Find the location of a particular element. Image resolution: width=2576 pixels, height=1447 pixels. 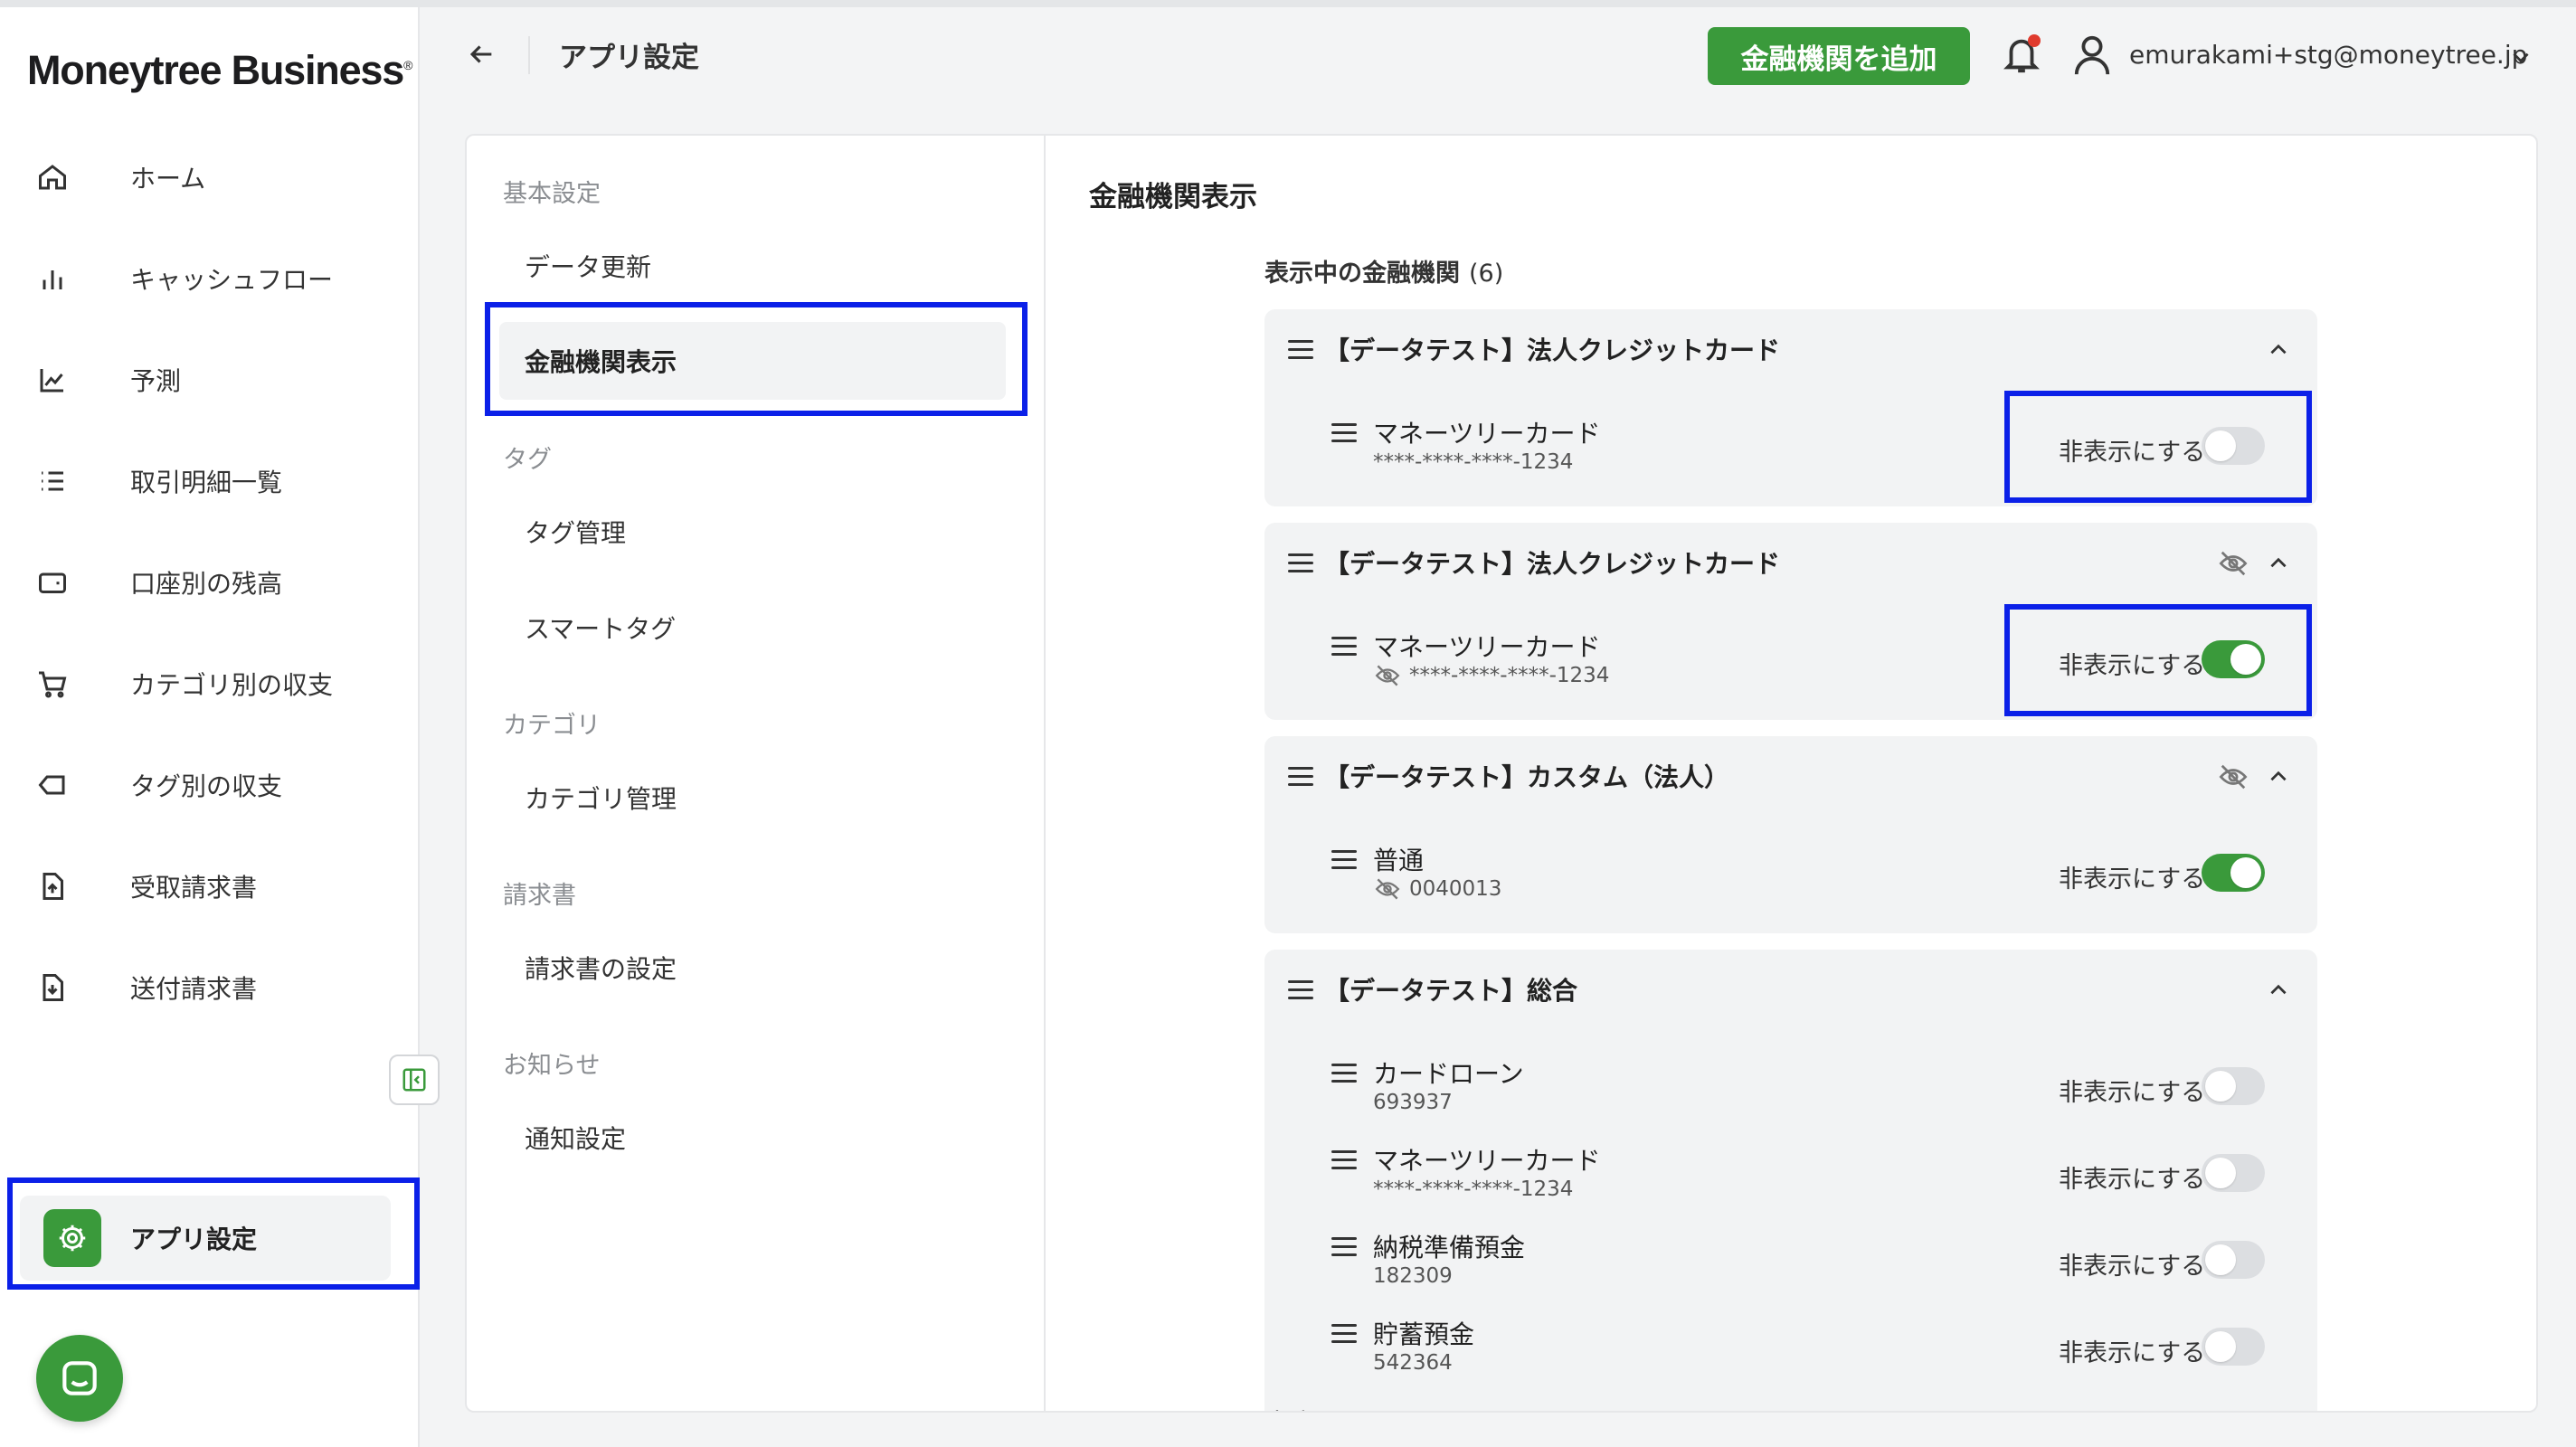

menu-item-smart-tag: スマートタグ is located at coordinates (600, 628).